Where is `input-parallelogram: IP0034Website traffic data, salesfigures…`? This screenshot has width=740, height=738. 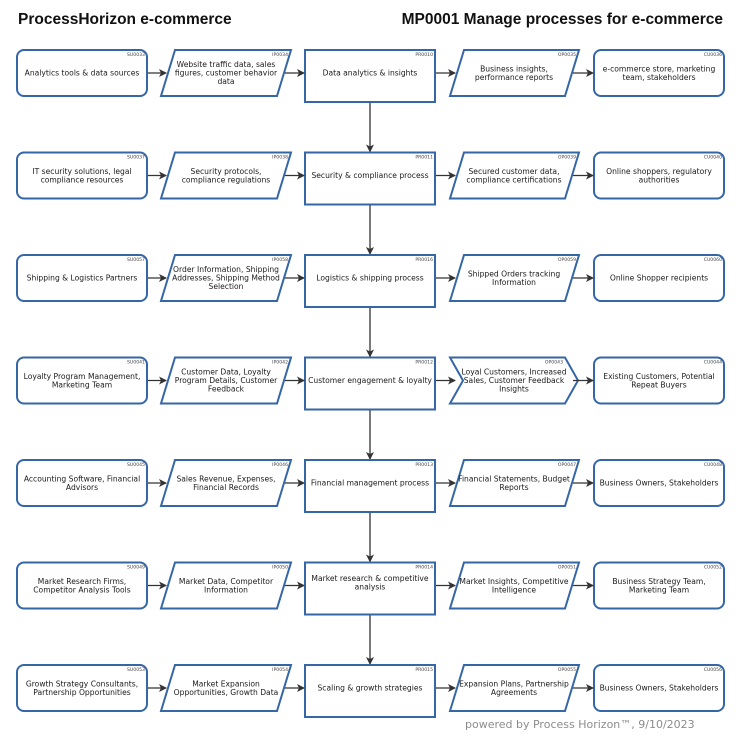 input-parallelogram: IP0034Website traffic data, salesfigures… is located at coordinates (226, 73).